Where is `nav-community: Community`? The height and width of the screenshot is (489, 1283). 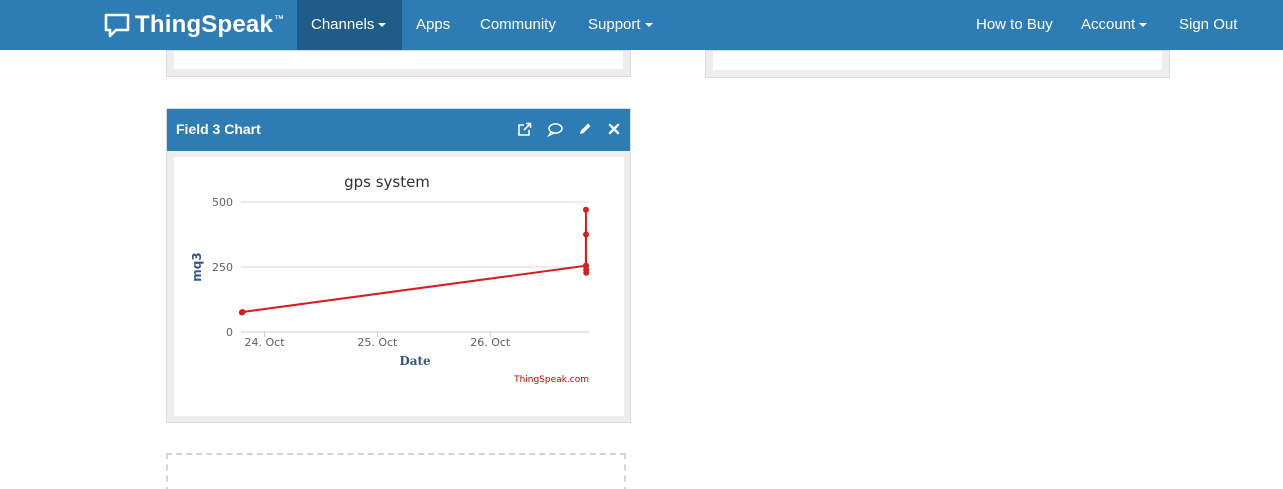
nav-community: Community is located at coordinates (518, 25).